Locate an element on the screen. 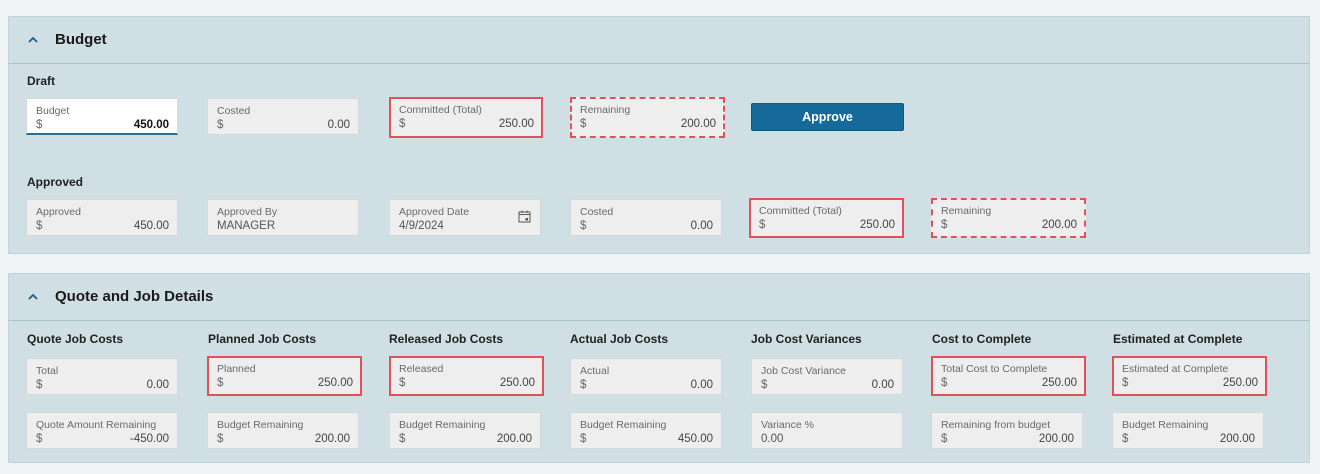 The width and height of the screenshot is (1320, 474). field-label: Approved Date is located at coordinates (434, 212).